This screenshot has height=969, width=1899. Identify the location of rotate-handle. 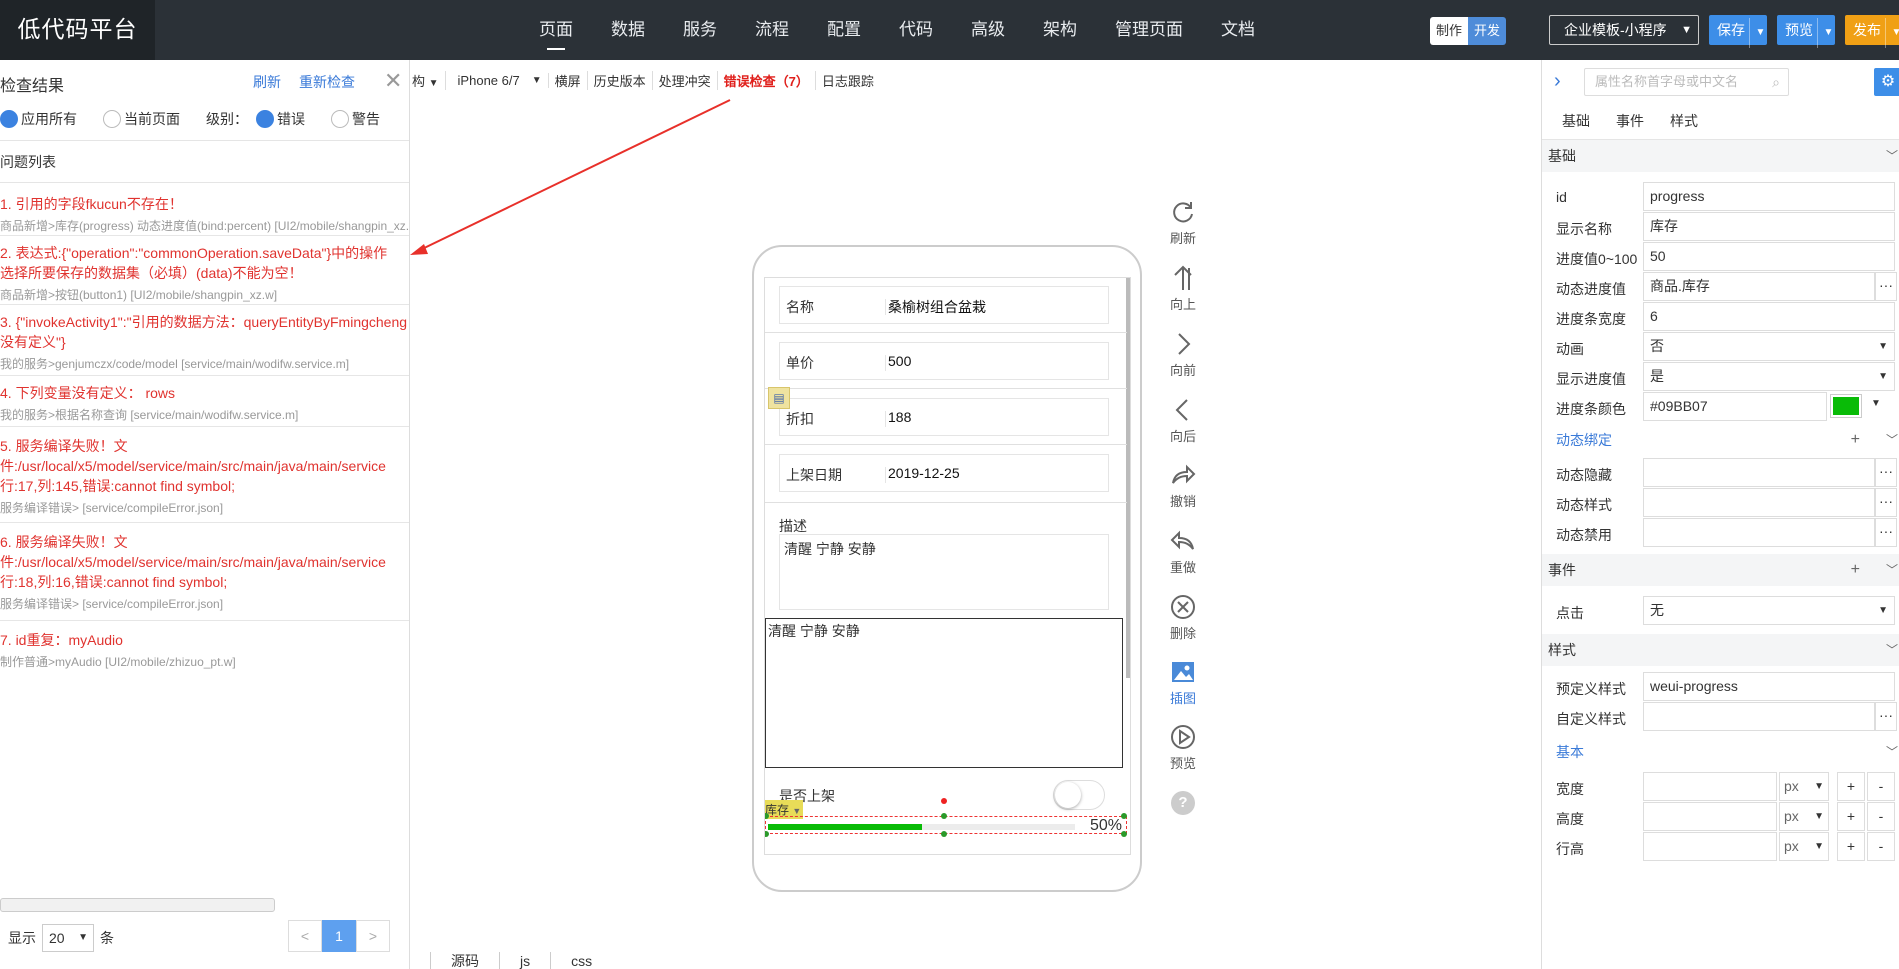
(944, 801).